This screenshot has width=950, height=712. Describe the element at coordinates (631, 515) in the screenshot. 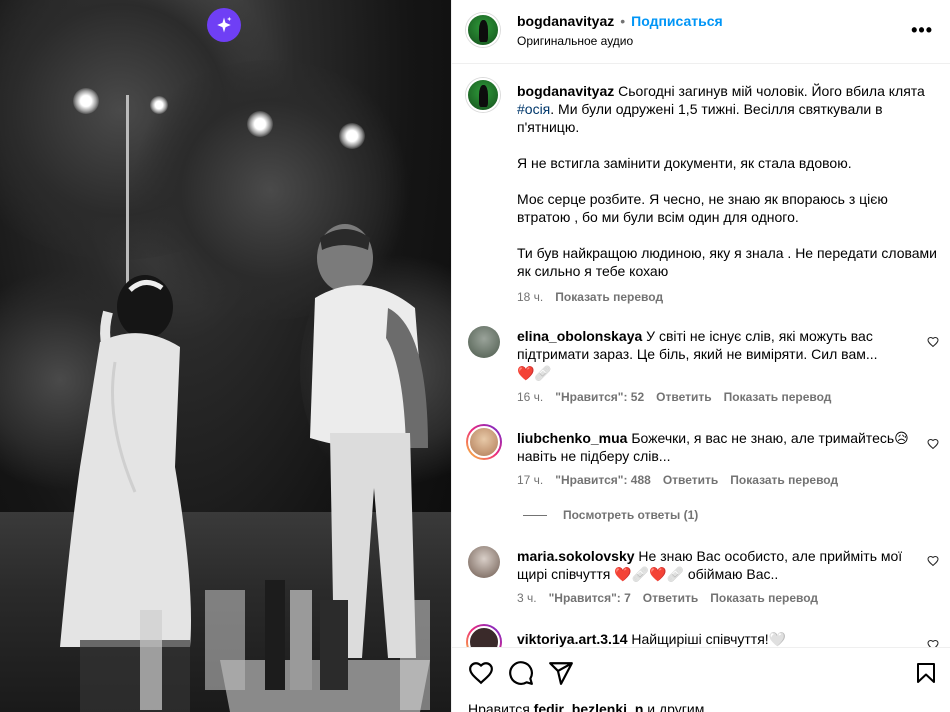

I see `view-replies-label: Посмотреть ответы (1)` at that location.